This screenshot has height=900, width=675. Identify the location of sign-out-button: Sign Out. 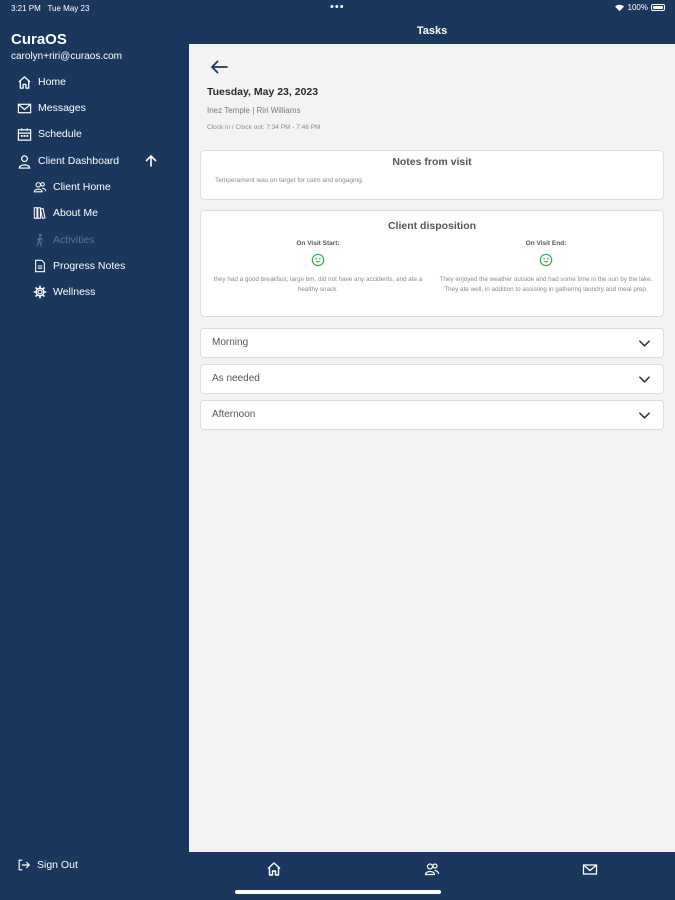
(47, 865).